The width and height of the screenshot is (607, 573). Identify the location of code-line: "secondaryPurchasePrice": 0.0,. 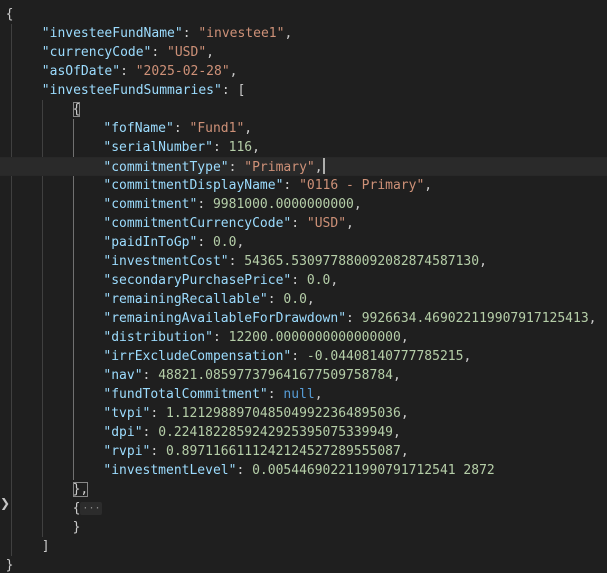
(303, 280).